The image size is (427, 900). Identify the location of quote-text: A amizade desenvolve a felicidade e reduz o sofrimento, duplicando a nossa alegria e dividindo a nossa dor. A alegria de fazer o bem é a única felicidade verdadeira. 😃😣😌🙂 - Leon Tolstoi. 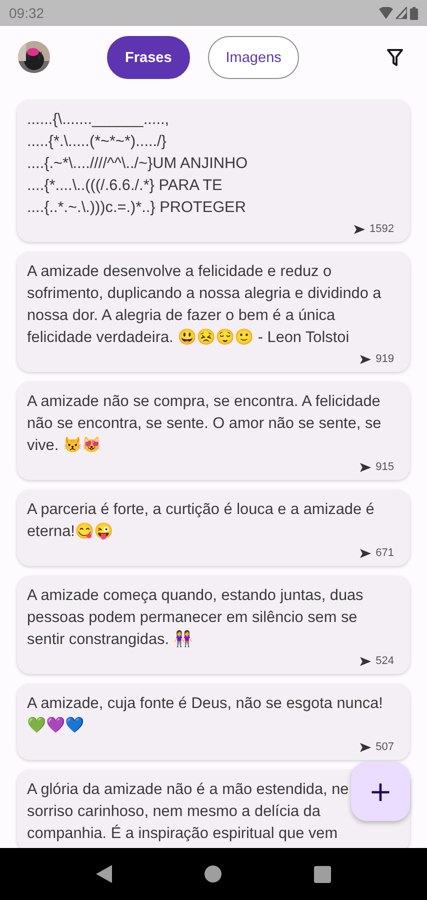
(204, 305).